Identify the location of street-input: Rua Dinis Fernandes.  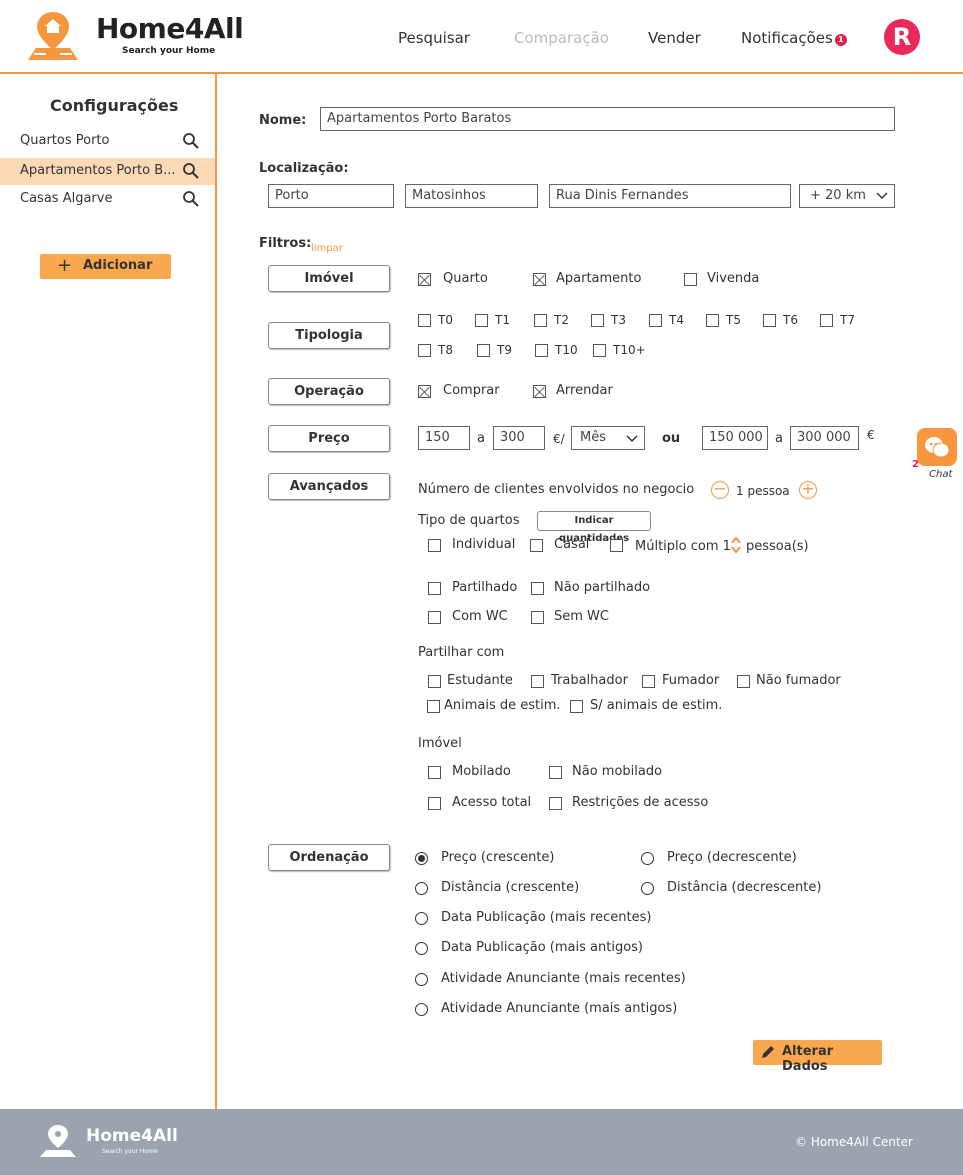
(670, 196).